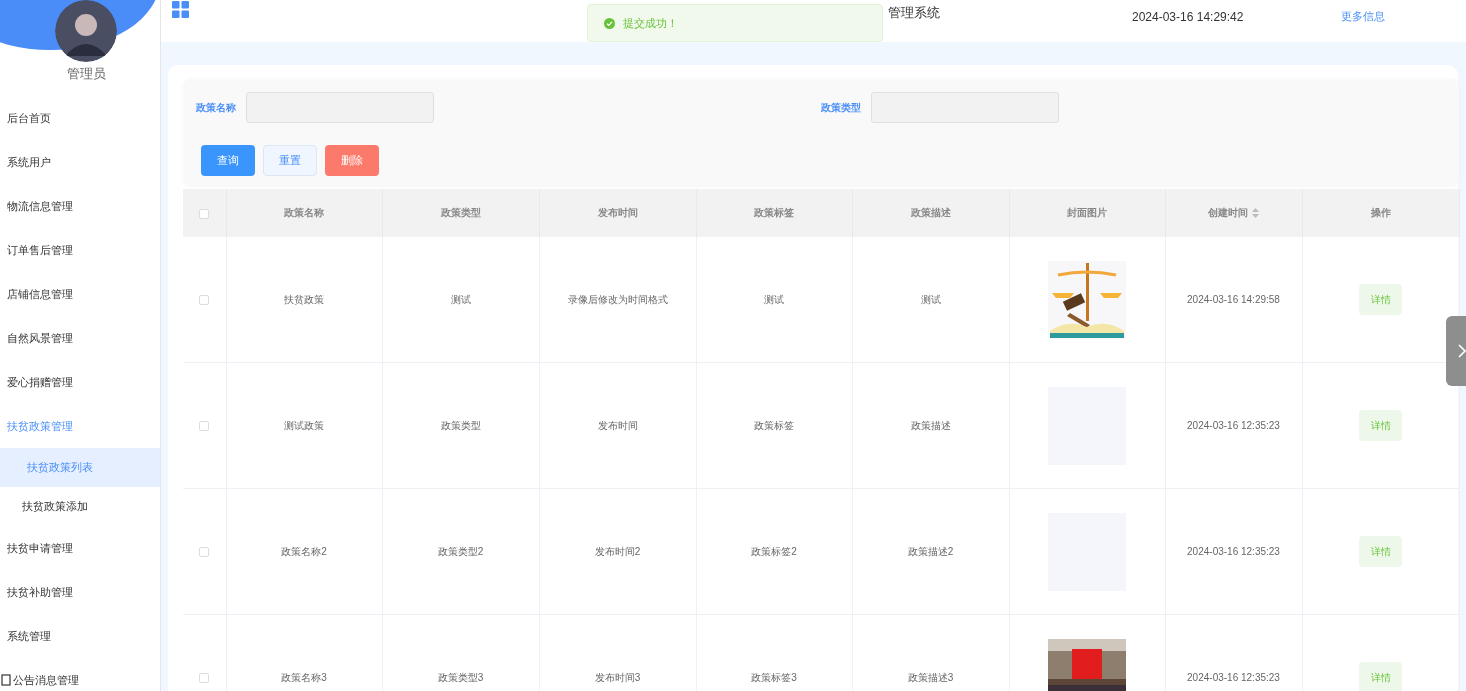 This screenshot has height=691, width=1466. I want to click on field-label: 政策名称, so click(216, 107).